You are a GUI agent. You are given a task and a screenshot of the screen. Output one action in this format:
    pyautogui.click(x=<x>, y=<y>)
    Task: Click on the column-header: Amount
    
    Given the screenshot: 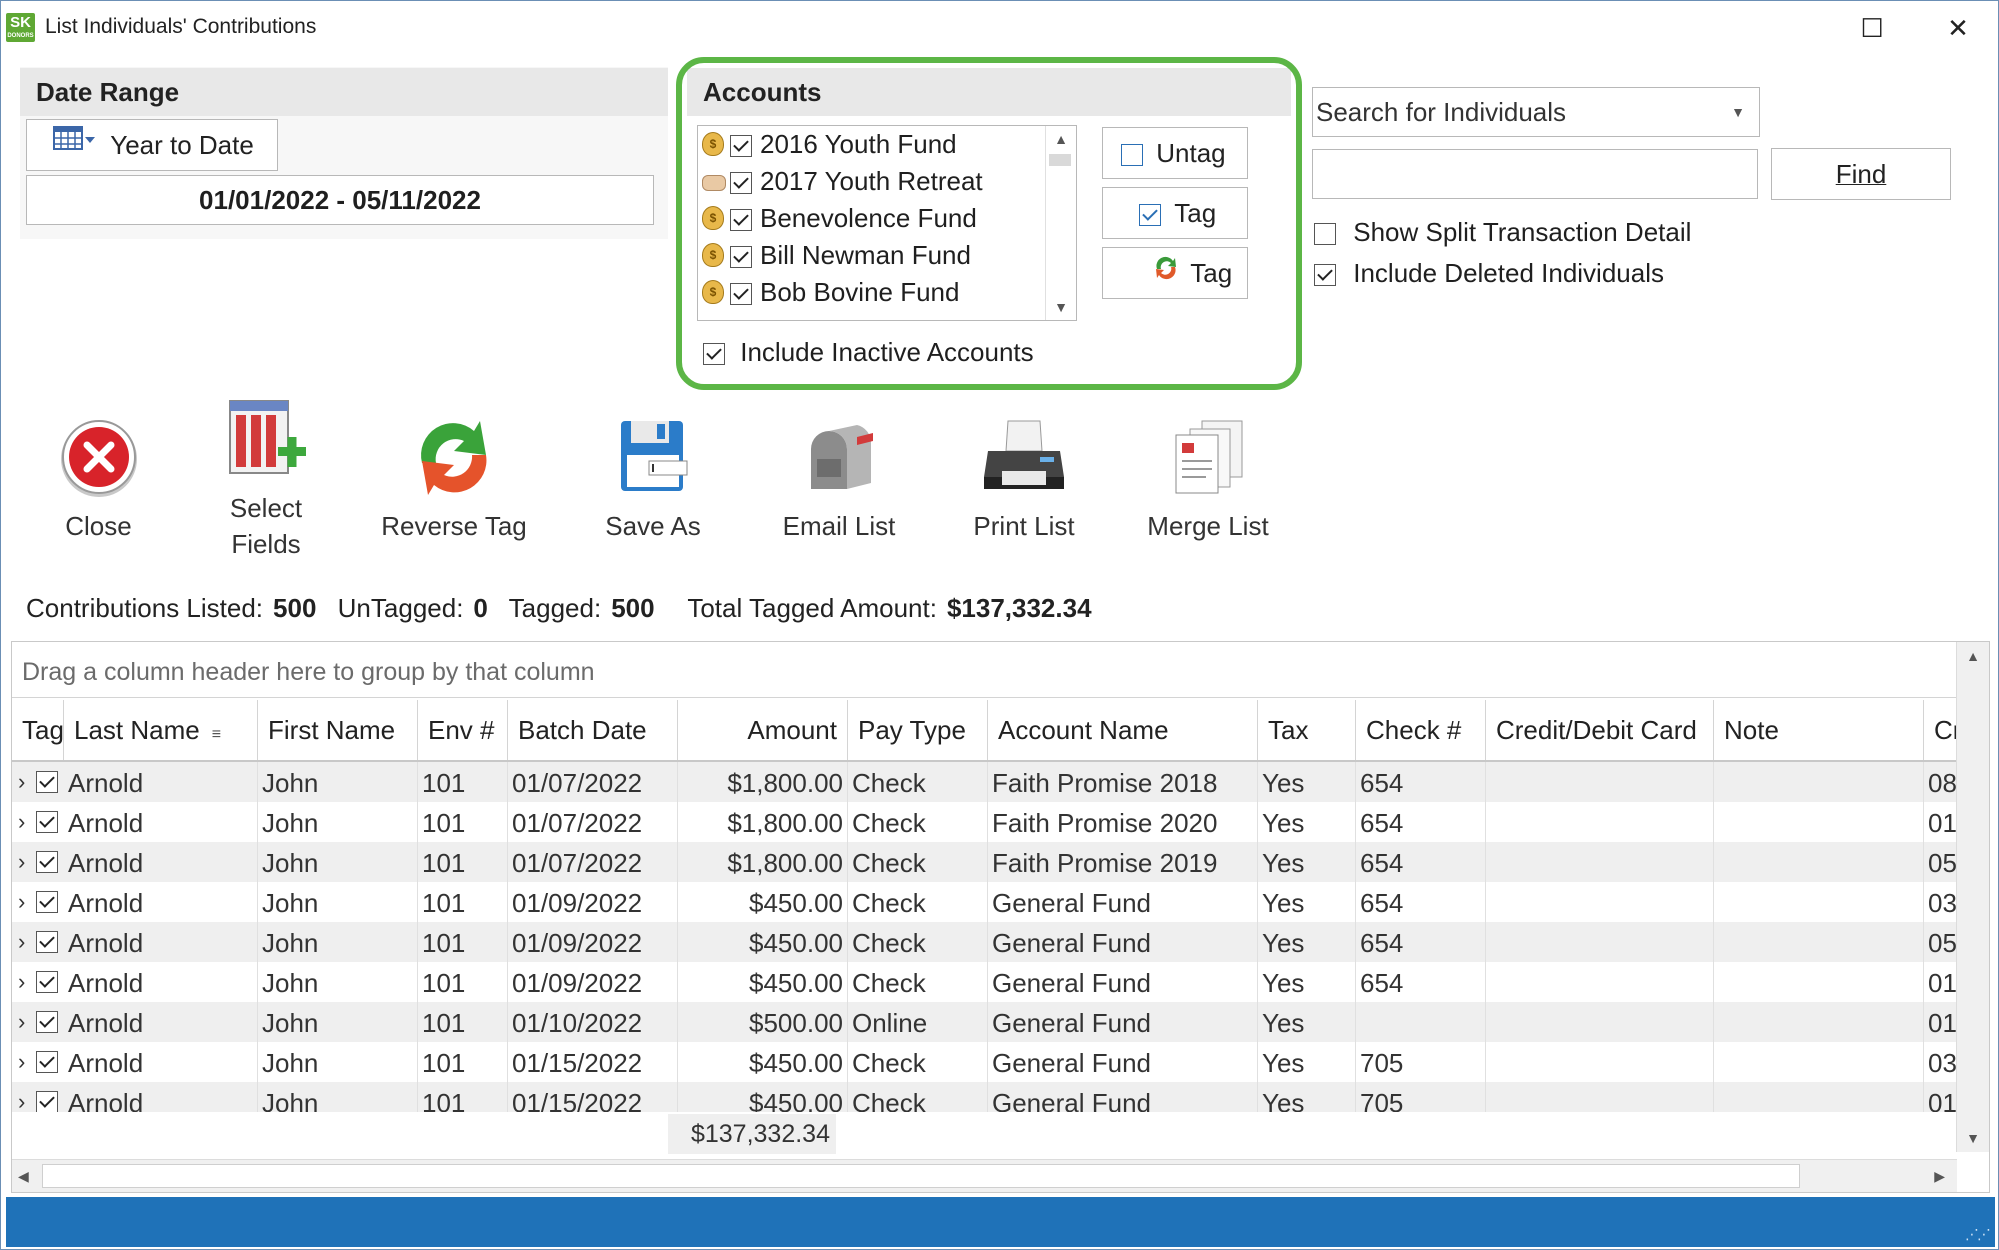 What is the action you would take?
    pyautogui.click(x=763, y=730)
    